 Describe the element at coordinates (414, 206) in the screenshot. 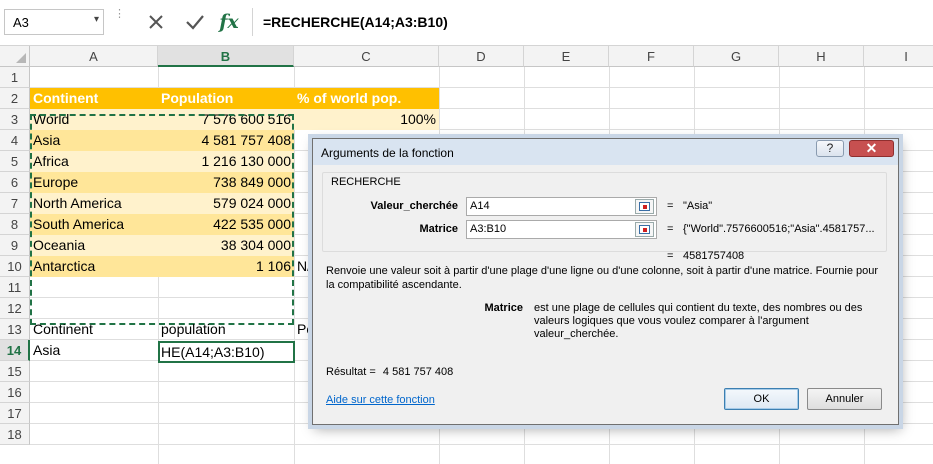

I see `arg-label-valeur-cherchee: Valeur_cherchée` at that location.